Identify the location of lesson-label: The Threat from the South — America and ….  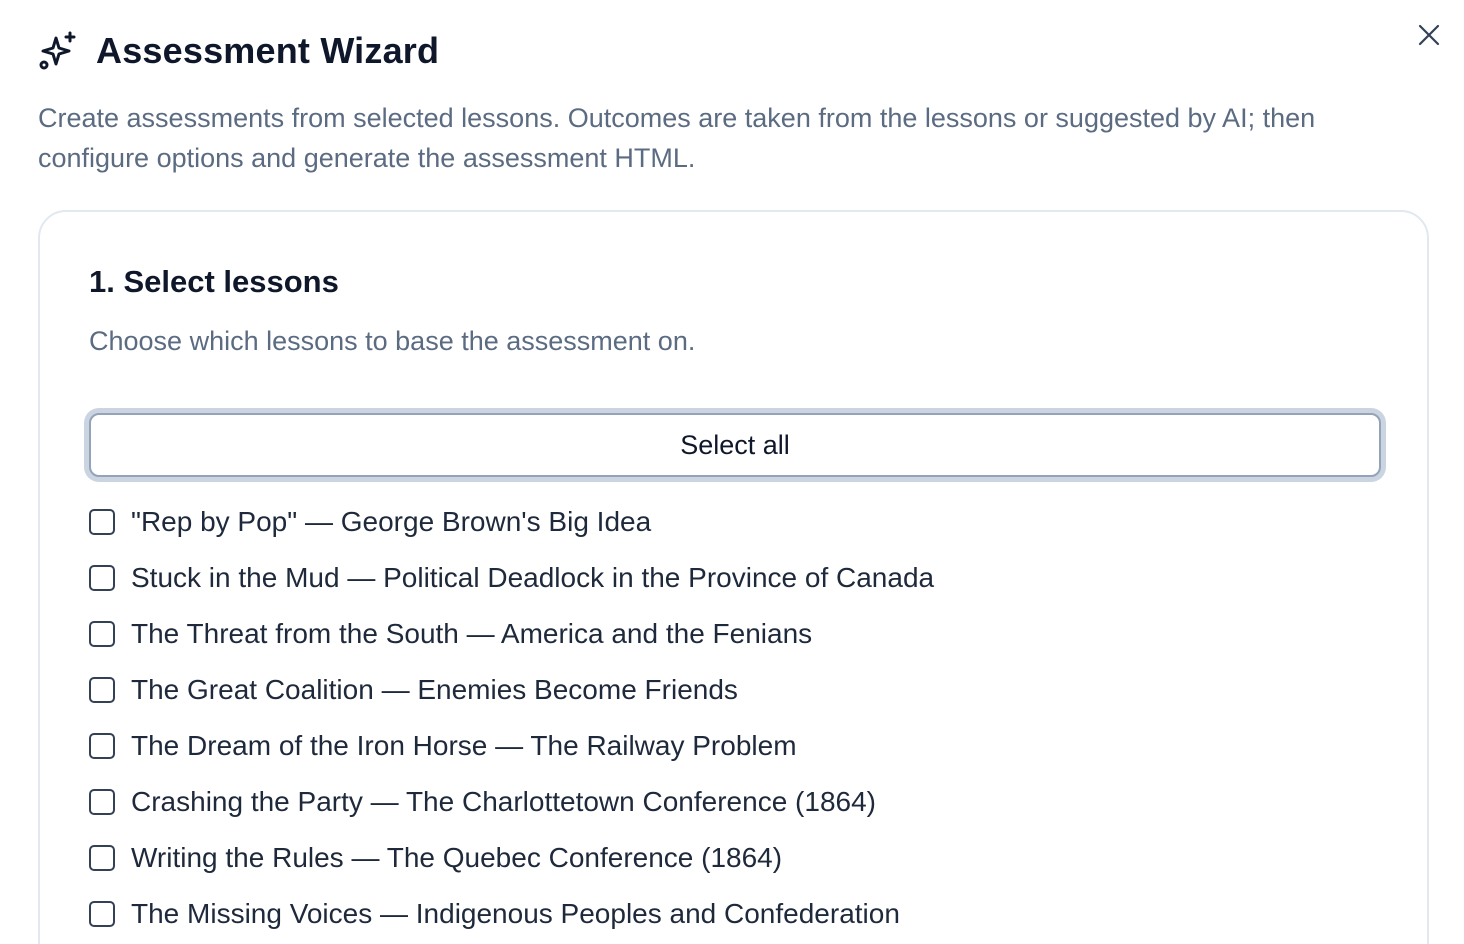
(472, 633).